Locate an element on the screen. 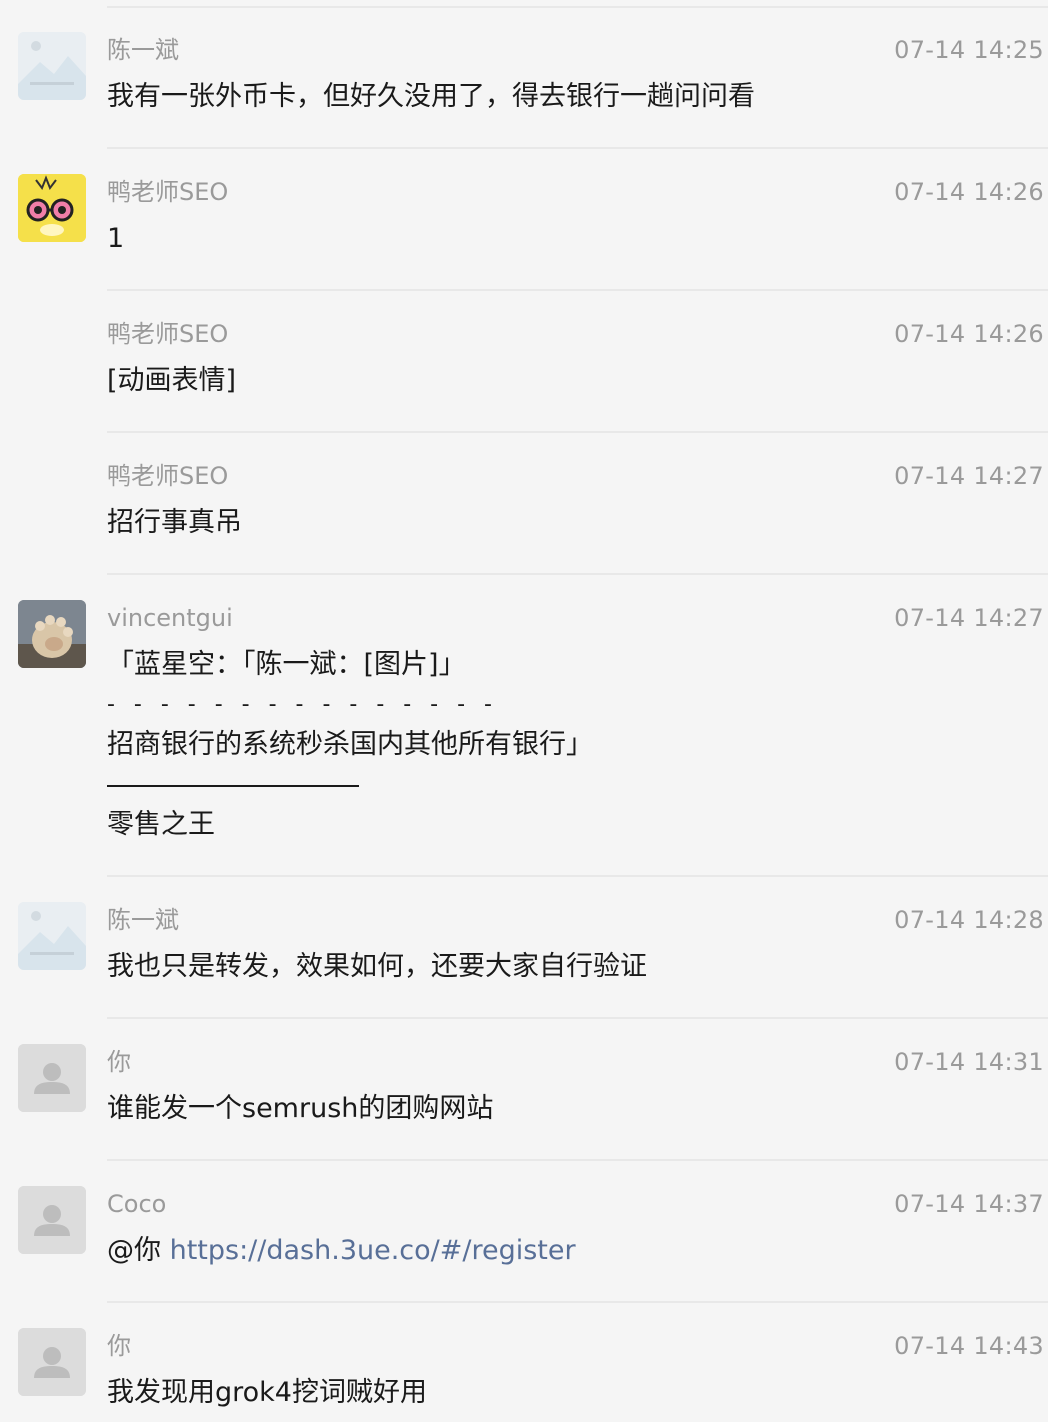 Image resolution: width=1048 pixels, height=1422 pixels. url-link: https://dash.3ue.co/#/register is located at coordinates (373, 1250).